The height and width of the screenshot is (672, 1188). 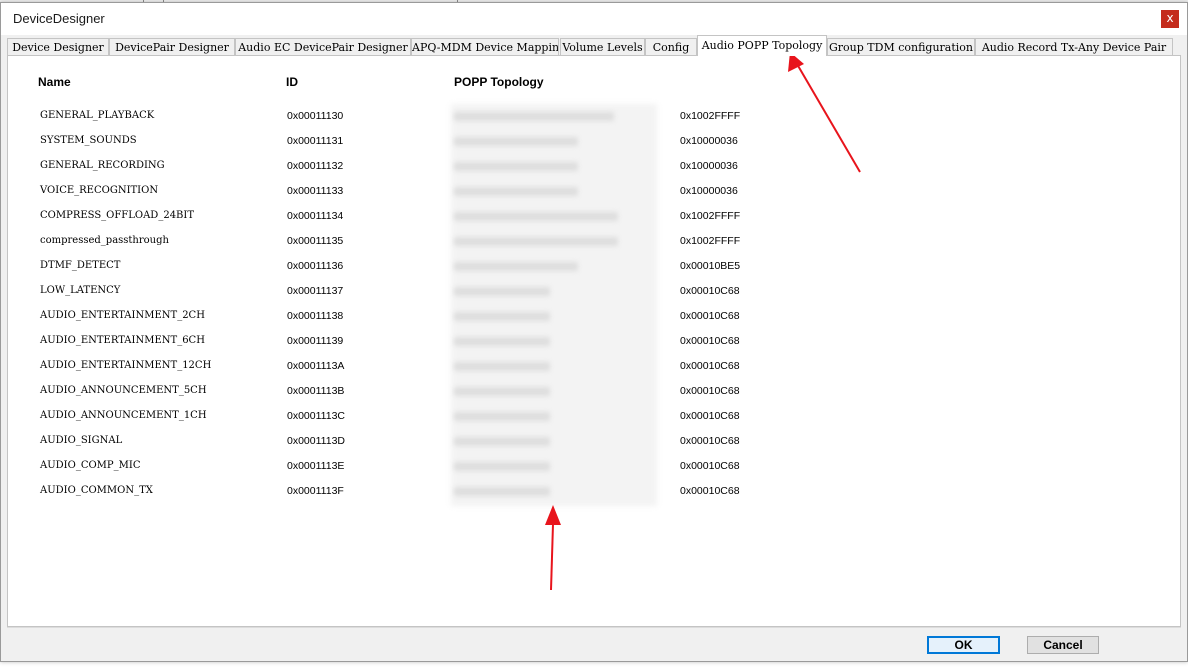 I want to click on annotation-arrow-column-shaft, so click(x=552, y=557).